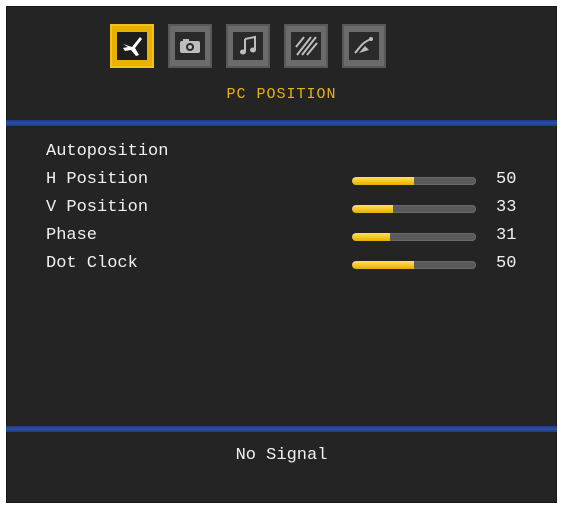 Image resolution: width=565 pixels, height=507 pixels. Describe the element at coordinates (414, 209) in the screenshot. I see `v-position-slider` at that location.